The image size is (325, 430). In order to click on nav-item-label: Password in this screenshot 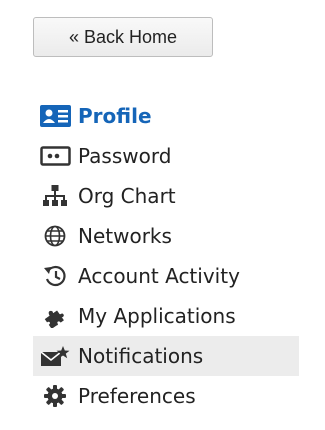, I will do `click(125, 156)`.